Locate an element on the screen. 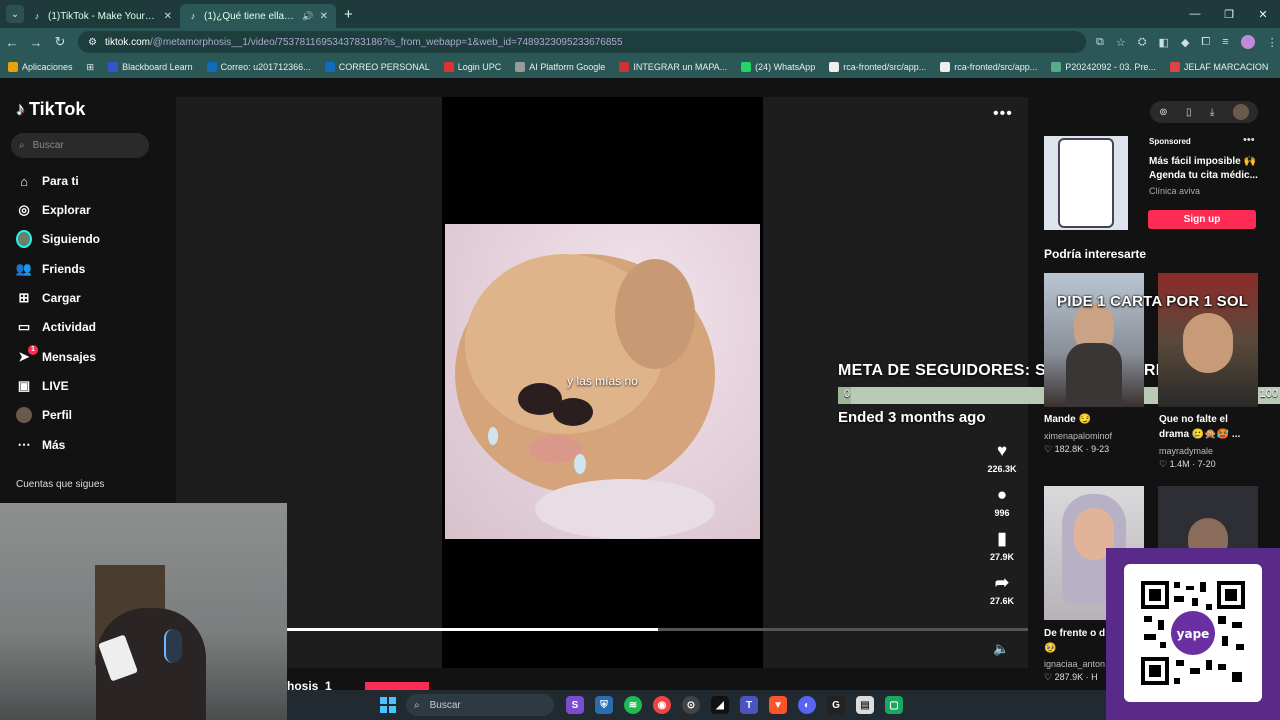 The width and height of the screenshot is (1280, 720). tab-search-button: ⌄ is located at coordinates (15, 14).